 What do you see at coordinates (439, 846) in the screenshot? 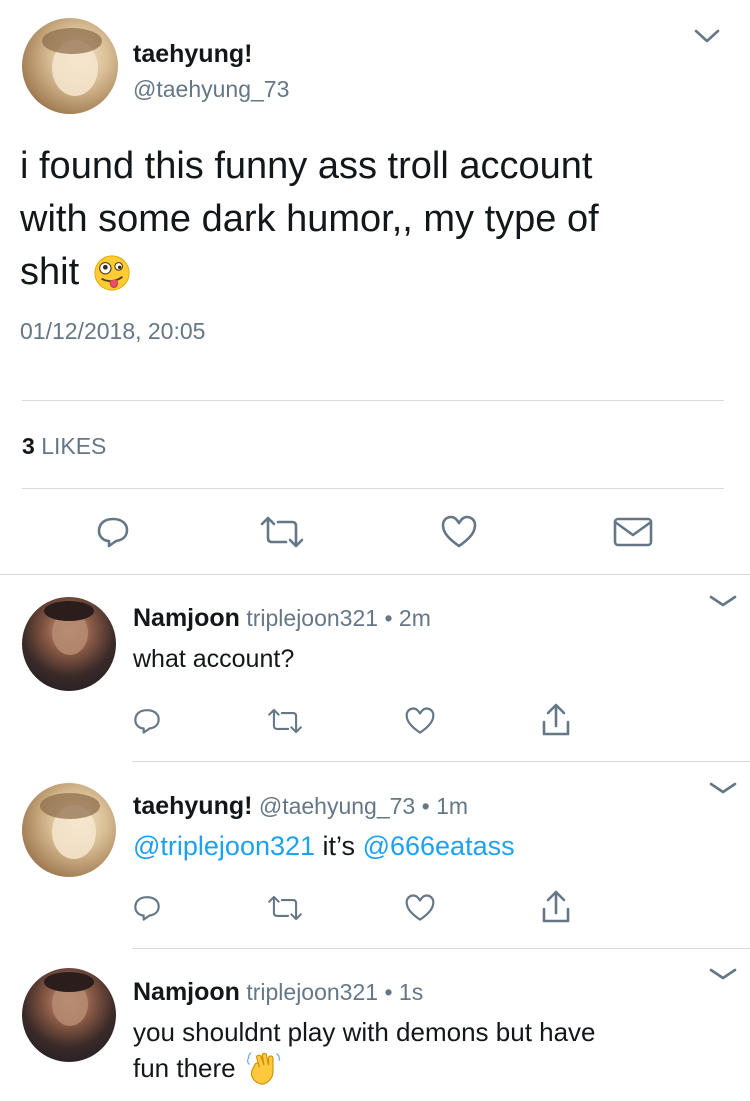
I see `mention-link: @666eatass` at bounding box center [439, 846].